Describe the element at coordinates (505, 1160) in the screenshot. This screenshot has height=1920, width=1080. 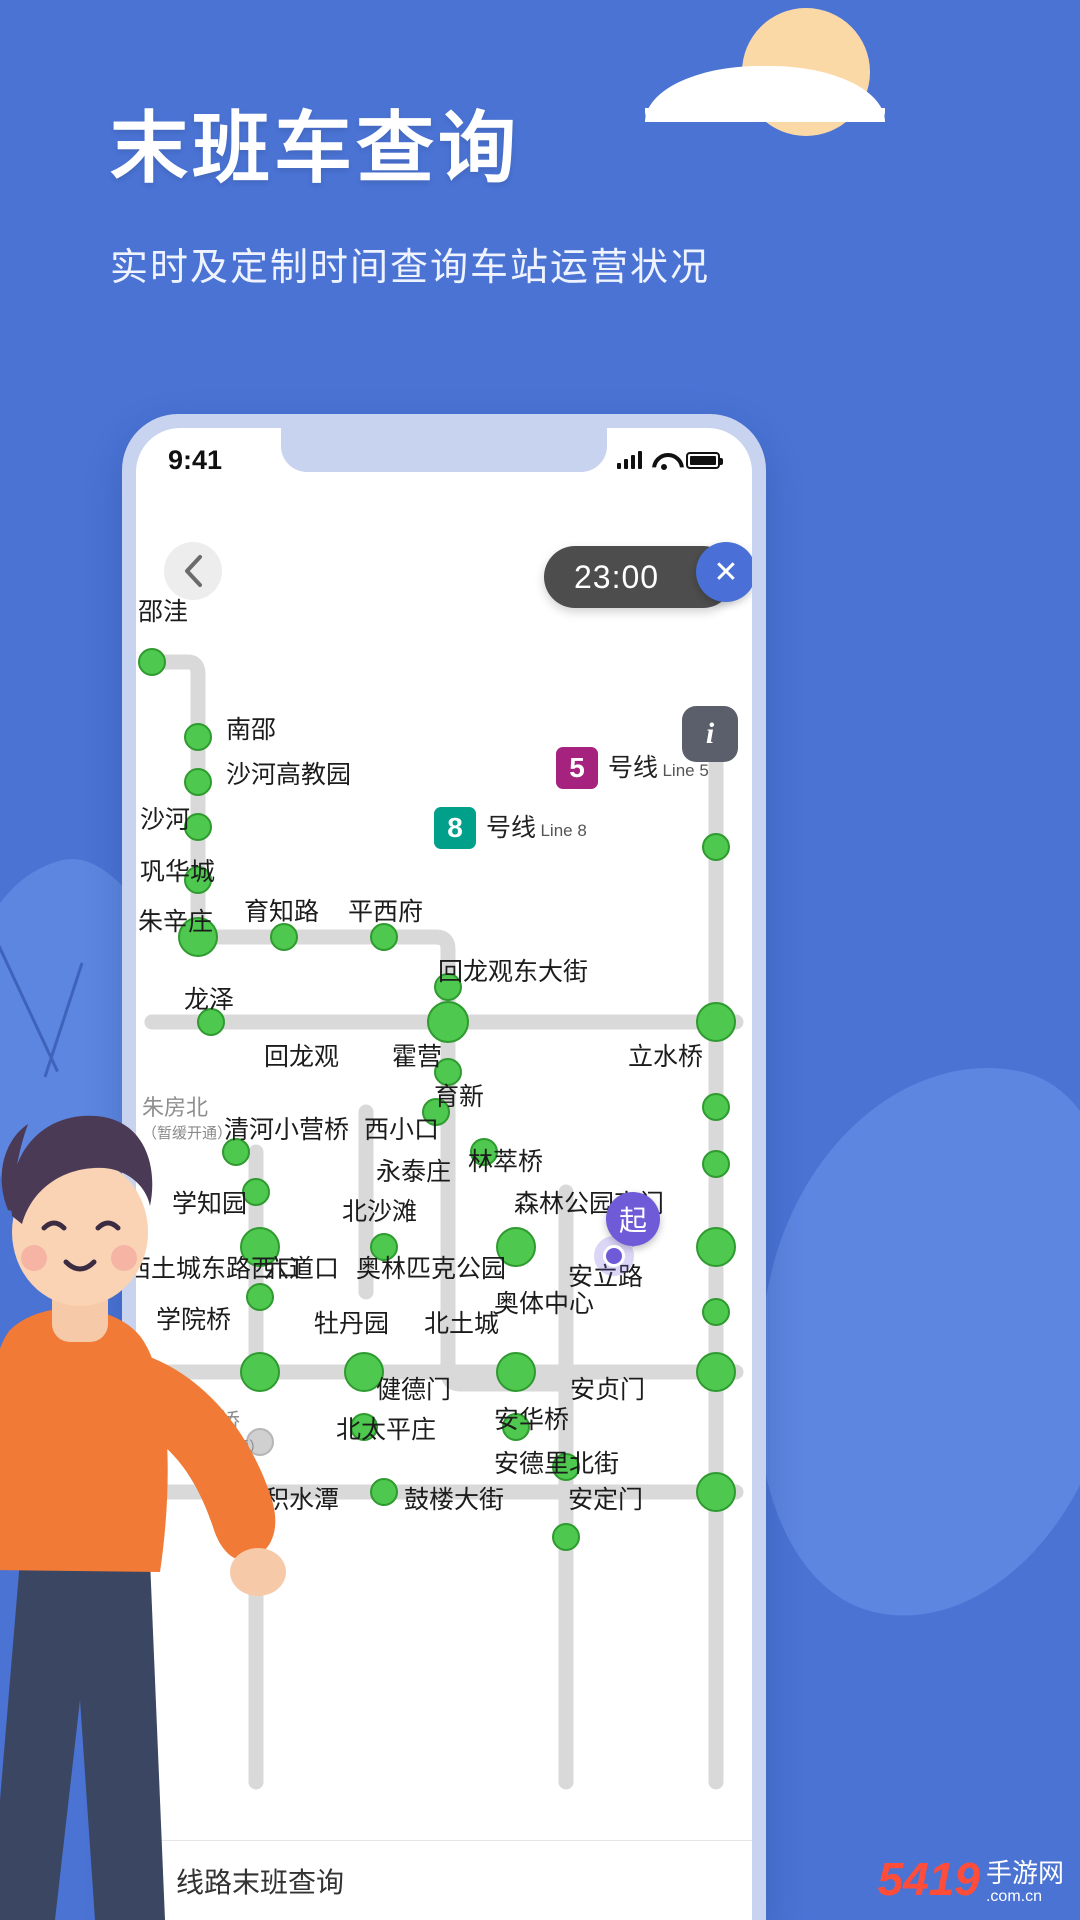
I see `station-label: 林萃桥` at that location.